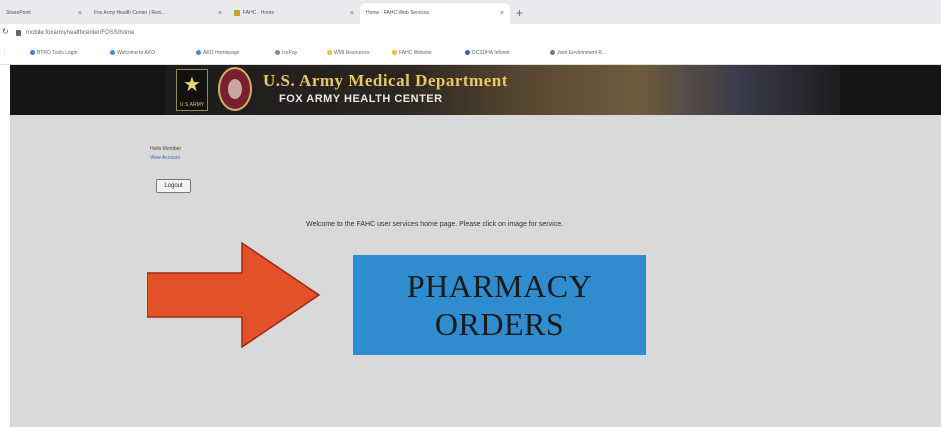  What do you see at coordinates (80, 33) in the screenshot?
I see `url-field: mobile.foxarmyhealthcenter/FOSS/home` at bounding box center [80, 33].